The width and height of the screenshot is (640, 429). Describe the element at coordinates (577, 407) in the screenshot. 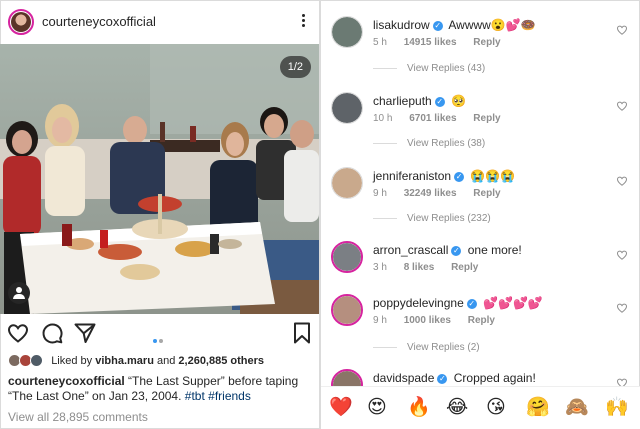

I see `emoji-see-no-evil-button: 🙈` at that location.